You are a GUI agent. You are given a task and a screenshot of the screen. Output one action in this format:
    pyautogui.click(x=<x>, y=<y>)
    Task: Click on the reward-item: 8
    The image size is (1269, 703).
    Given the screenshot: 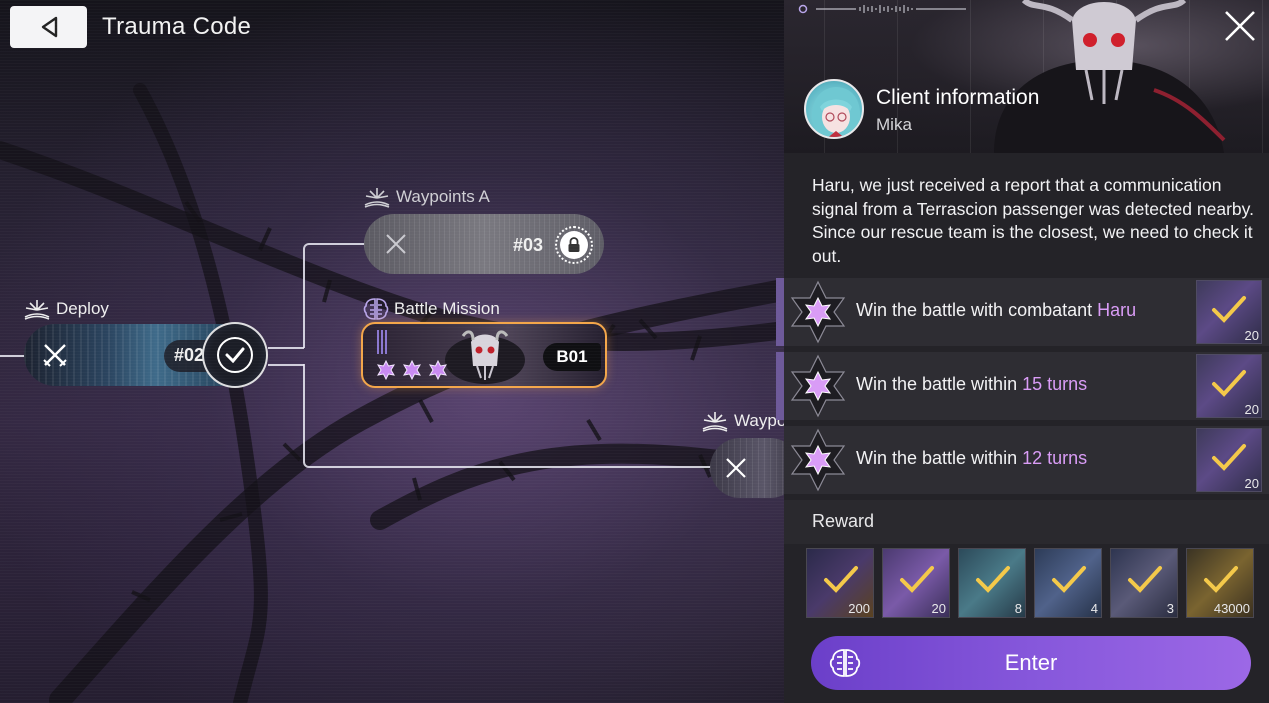 What is the action you would take?
    pyautogui.click(x=992, y=583)
    